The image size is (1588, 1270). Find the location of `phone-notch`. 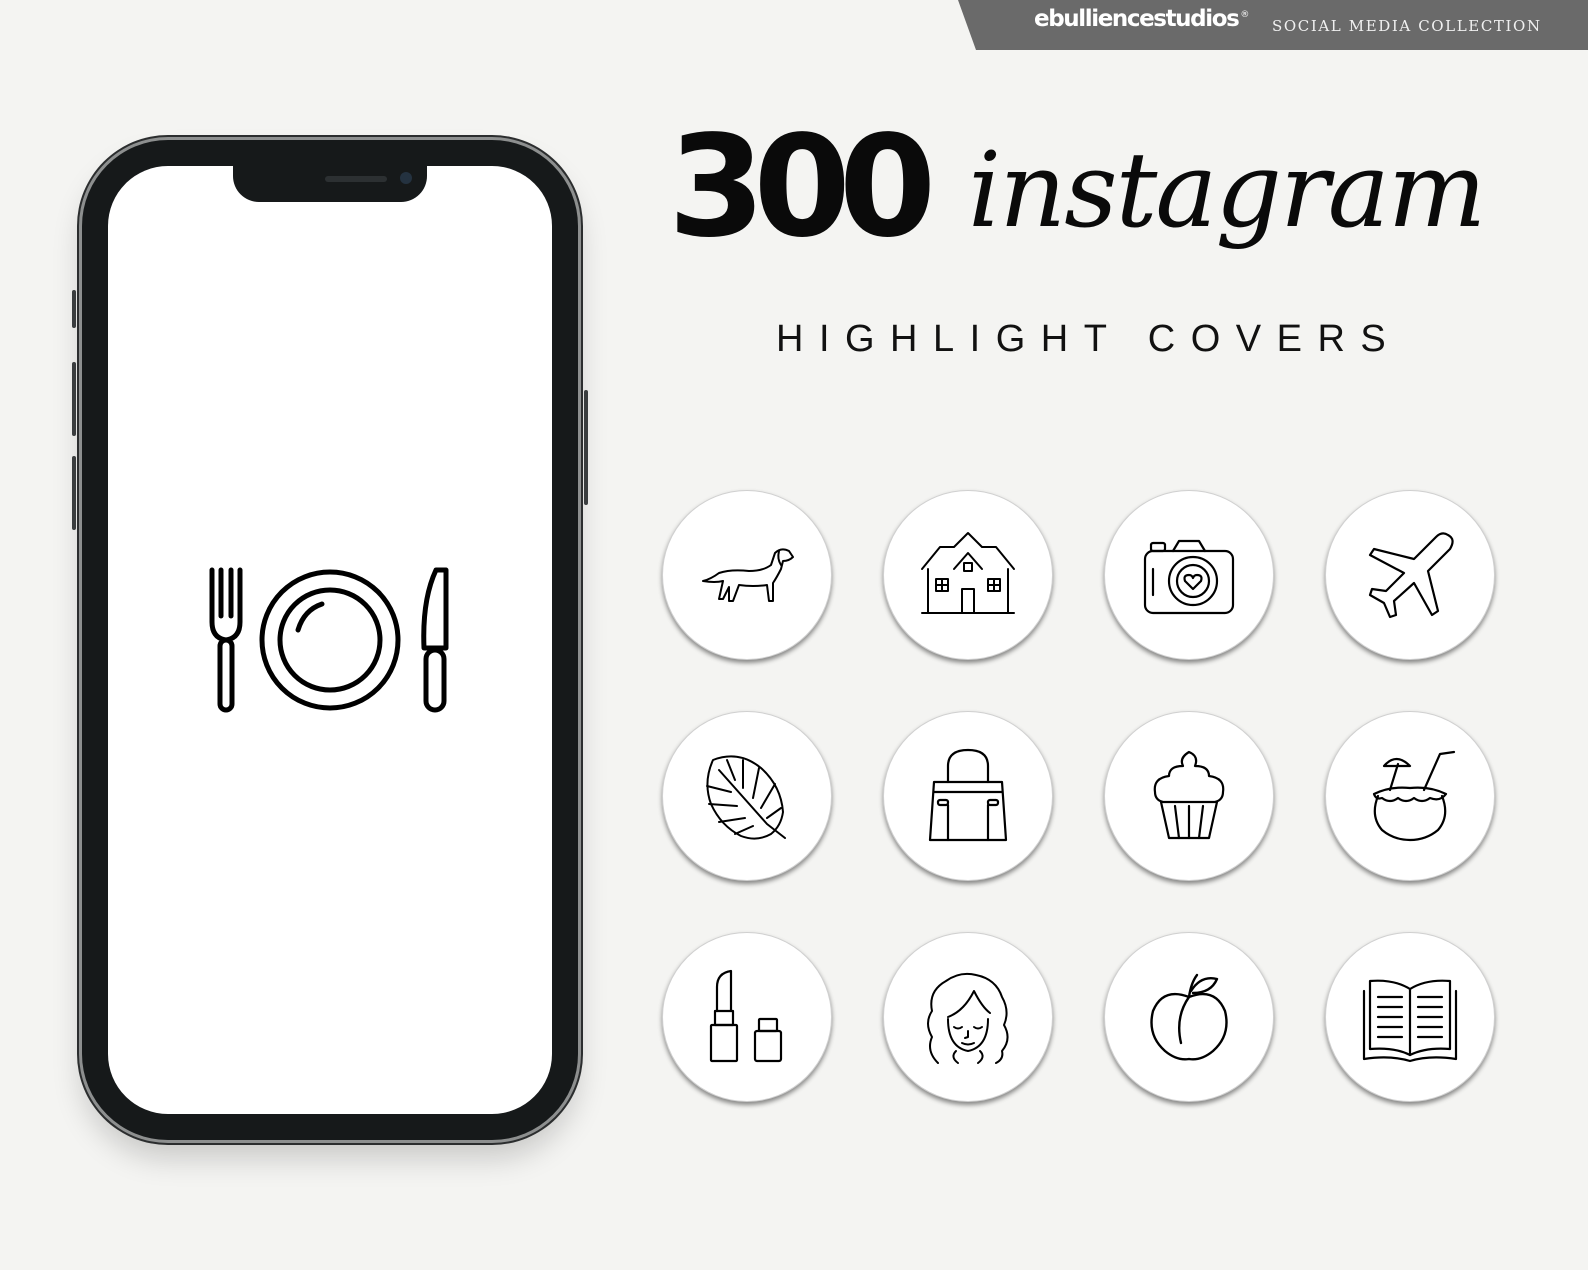

phone-notch is located at coordinates (330, 184).